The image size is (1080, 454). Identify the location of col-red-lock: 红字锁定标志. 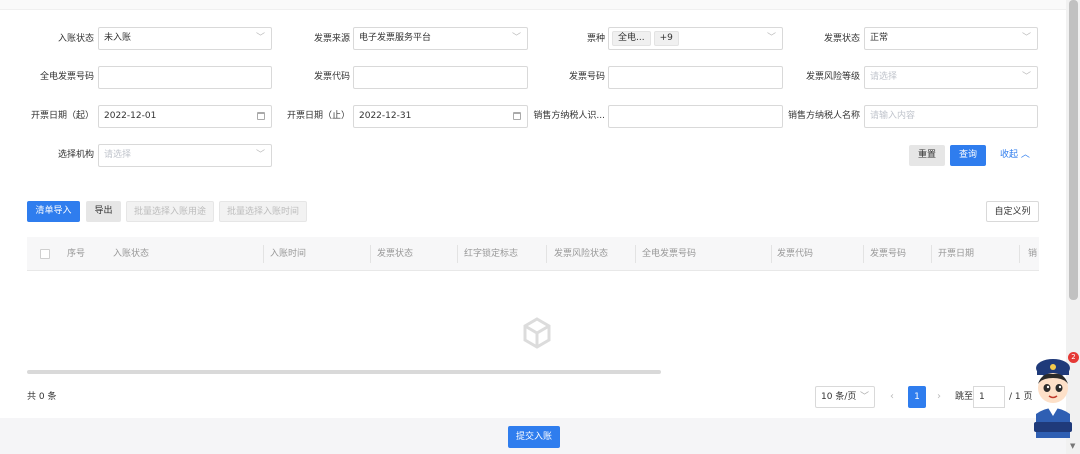
(491, 254).